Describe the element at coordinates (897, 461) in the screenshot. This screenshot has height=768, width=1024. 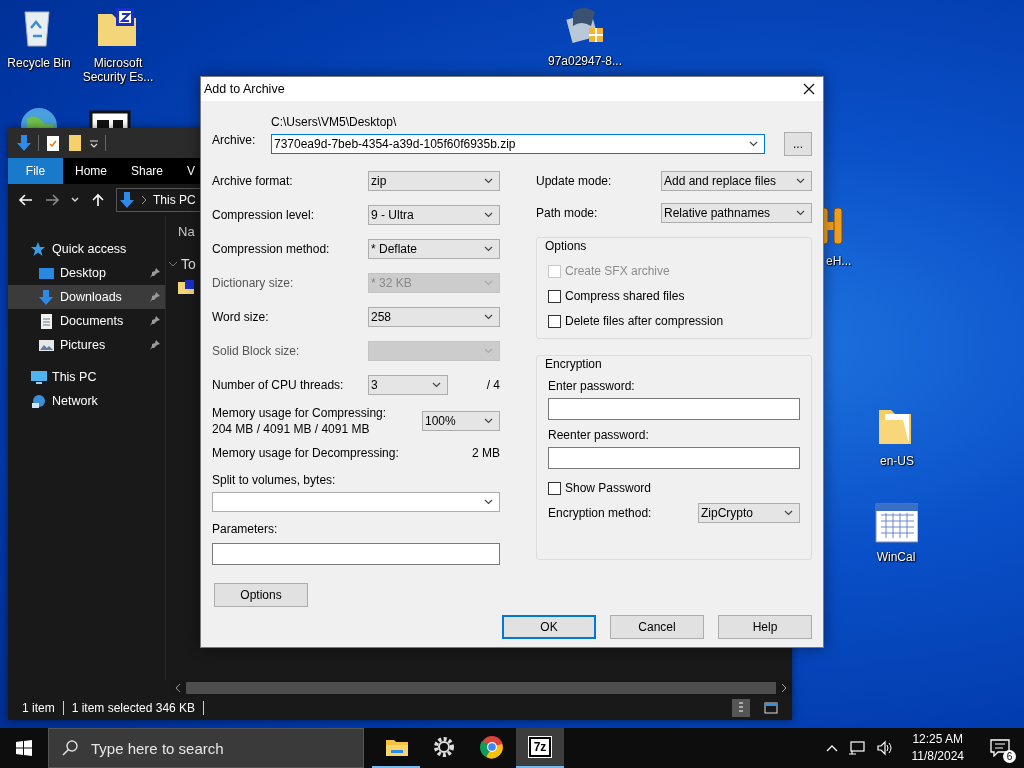
I see `icon-label: en-US` at that location.